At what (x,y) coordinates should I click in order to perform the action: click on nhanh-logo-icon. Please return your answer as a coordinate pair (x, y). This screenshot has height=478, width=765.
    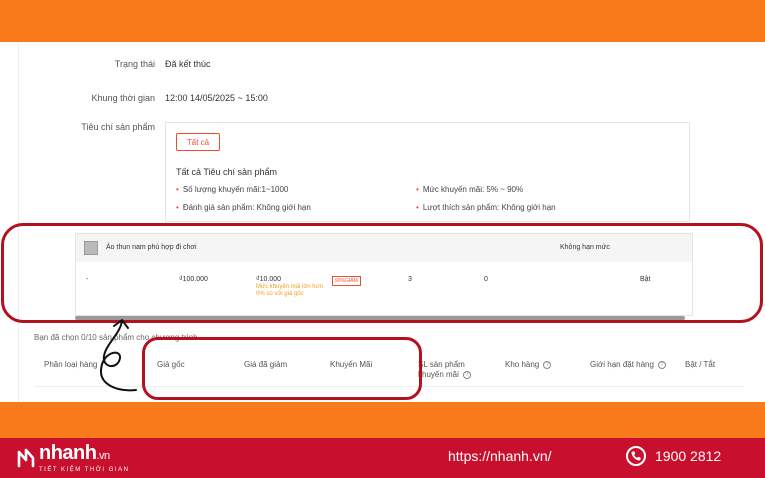
    Looking at the image, I should click on (26, 458).